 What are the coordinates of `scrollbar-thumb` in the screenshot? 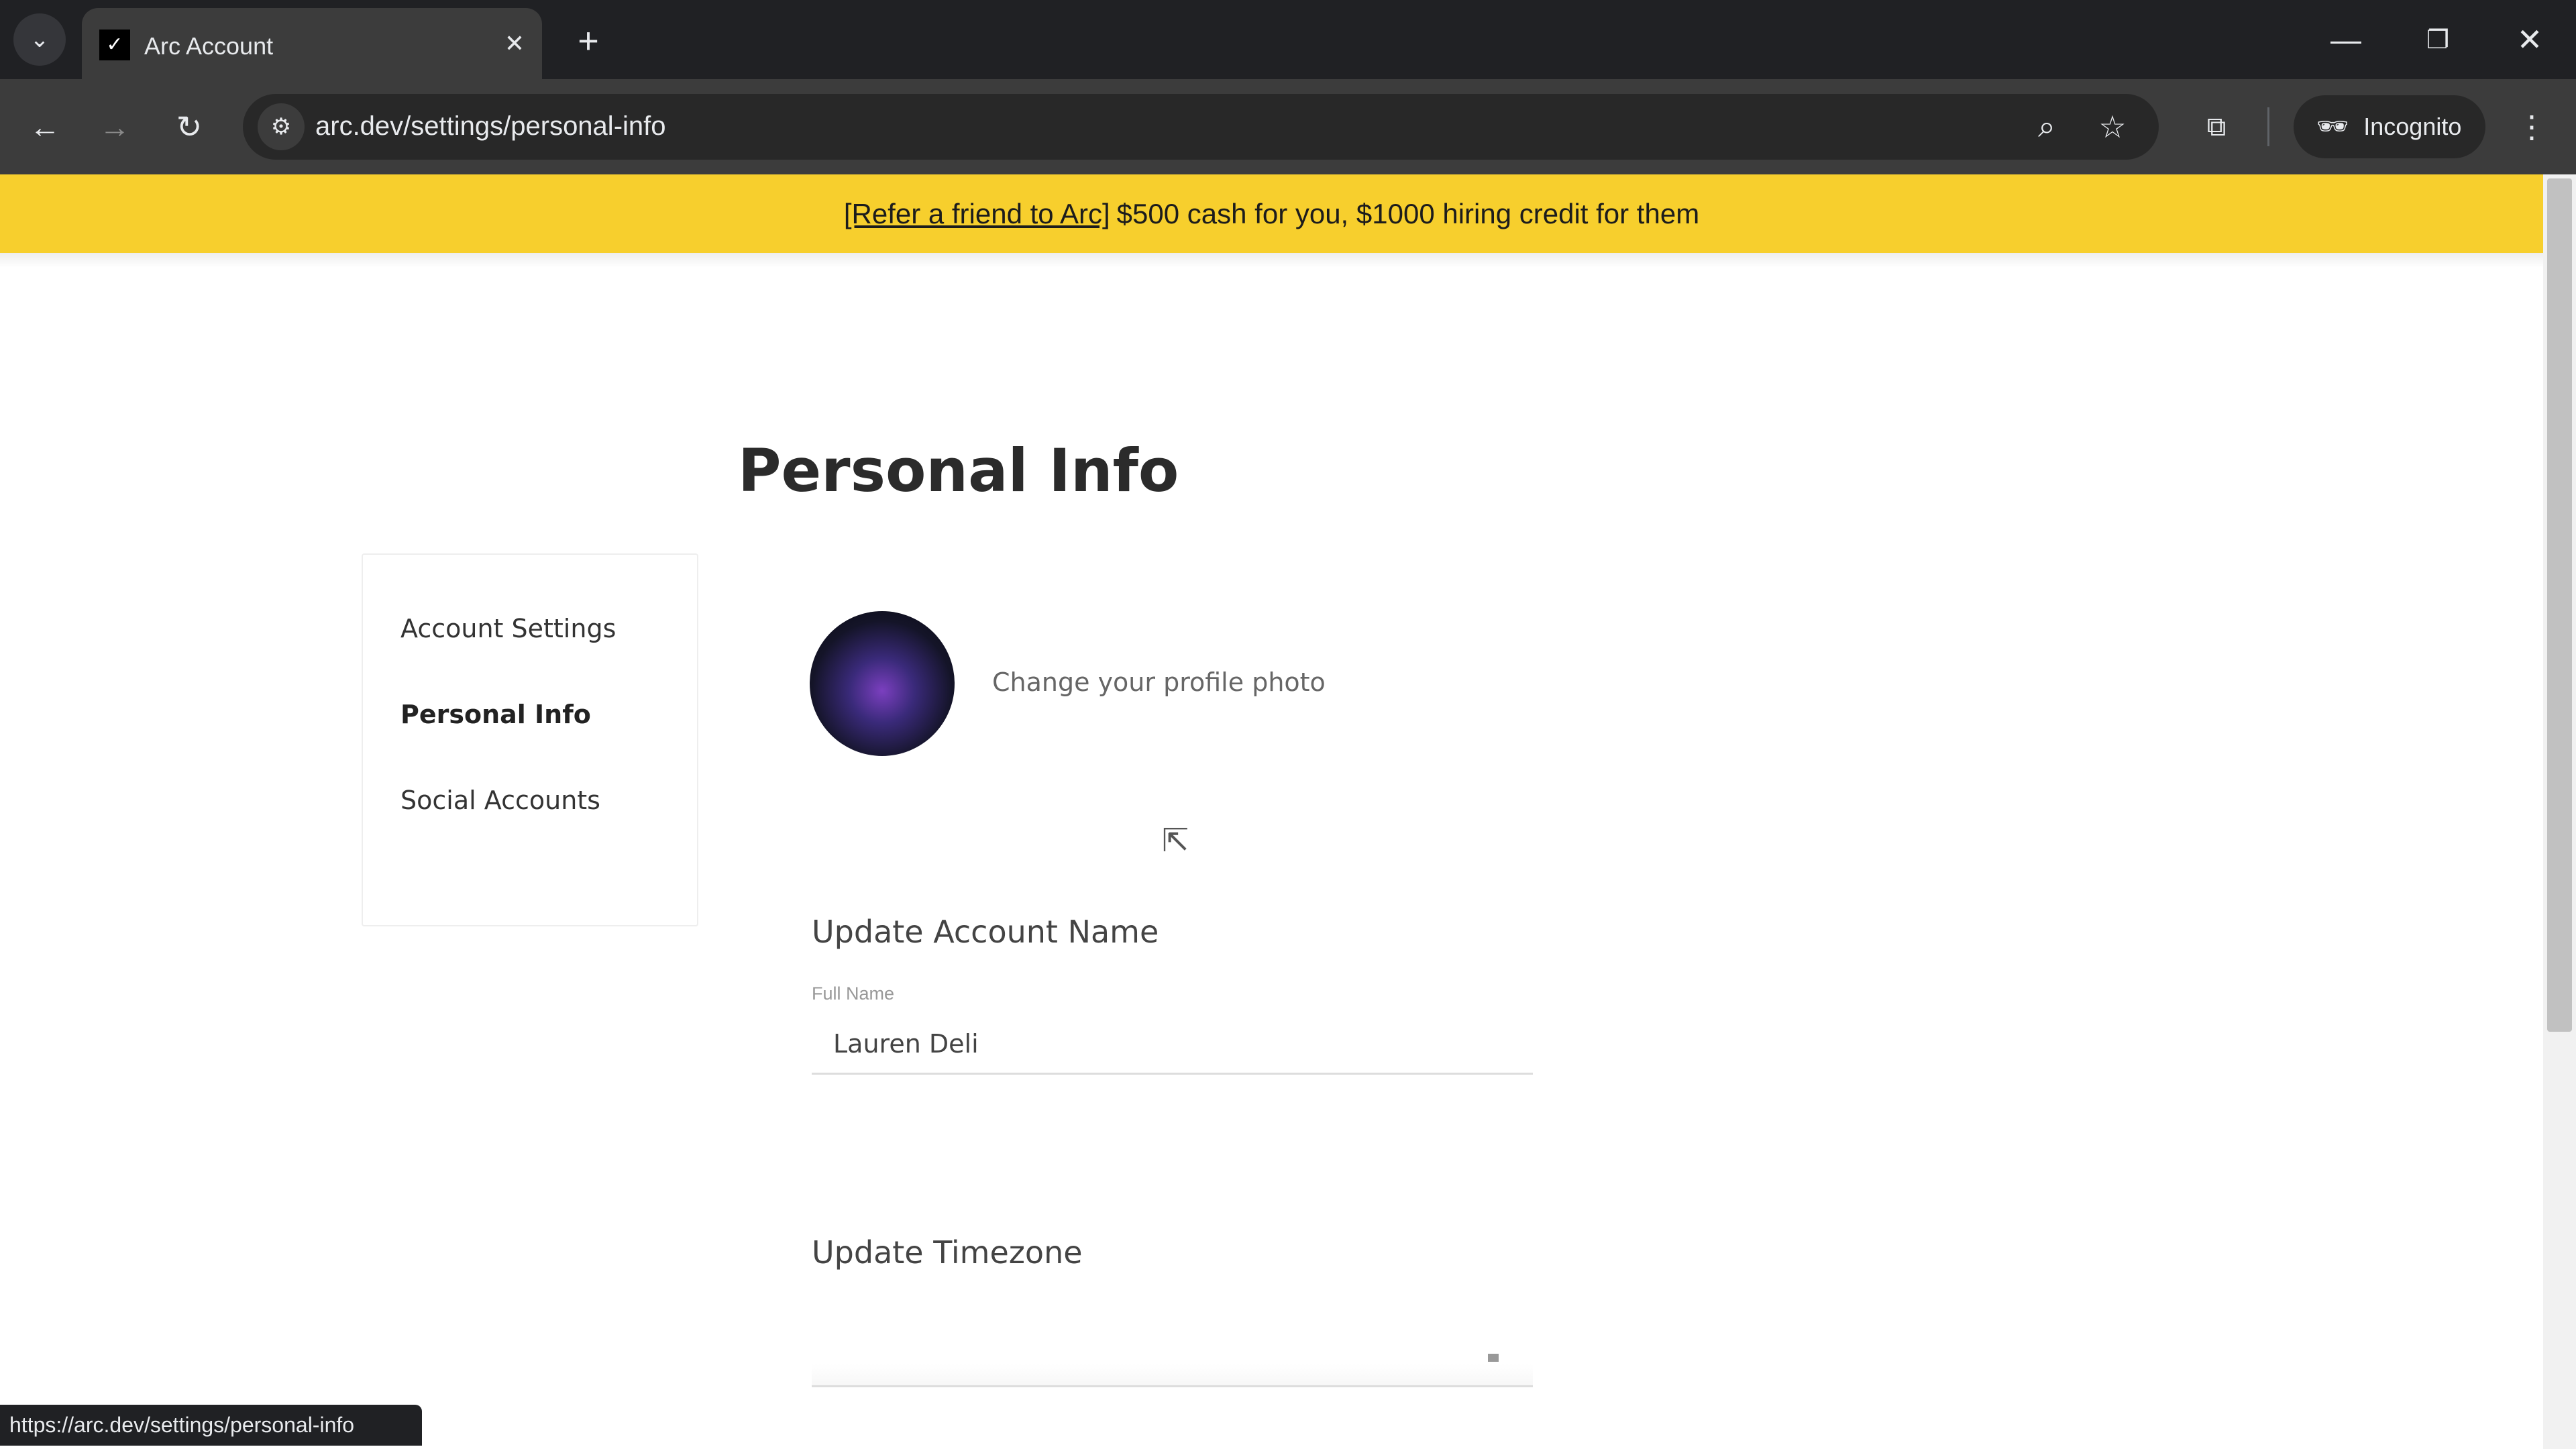 It's located at (2559, 605).